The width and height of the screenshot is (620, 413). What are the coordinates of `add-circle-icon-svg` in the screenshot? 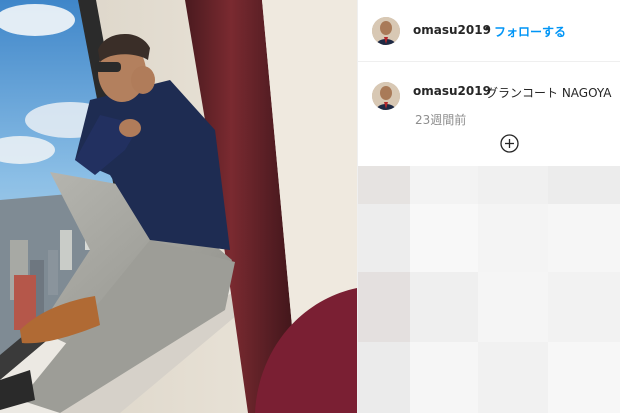 It's located at (509, 143).